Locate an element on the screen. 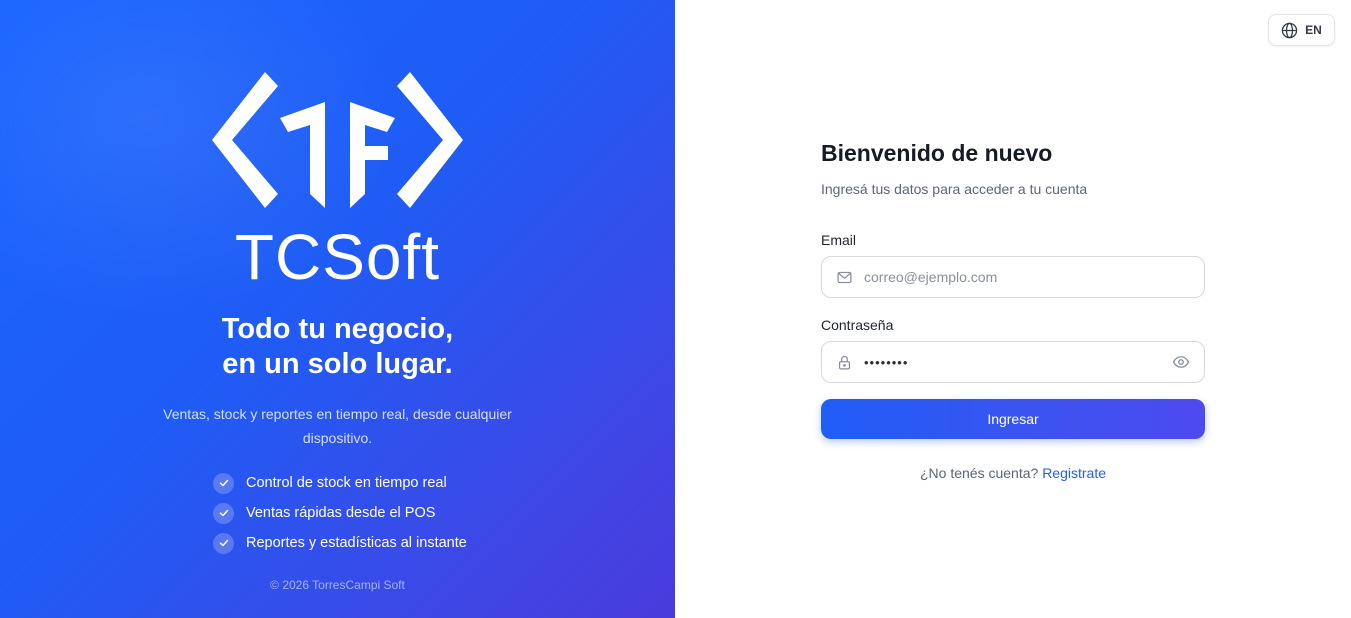 The height and width of the screenshot is (618, 1351). feature-label: Reportes y estadísticas al instante is located at coordinates (356, 543).